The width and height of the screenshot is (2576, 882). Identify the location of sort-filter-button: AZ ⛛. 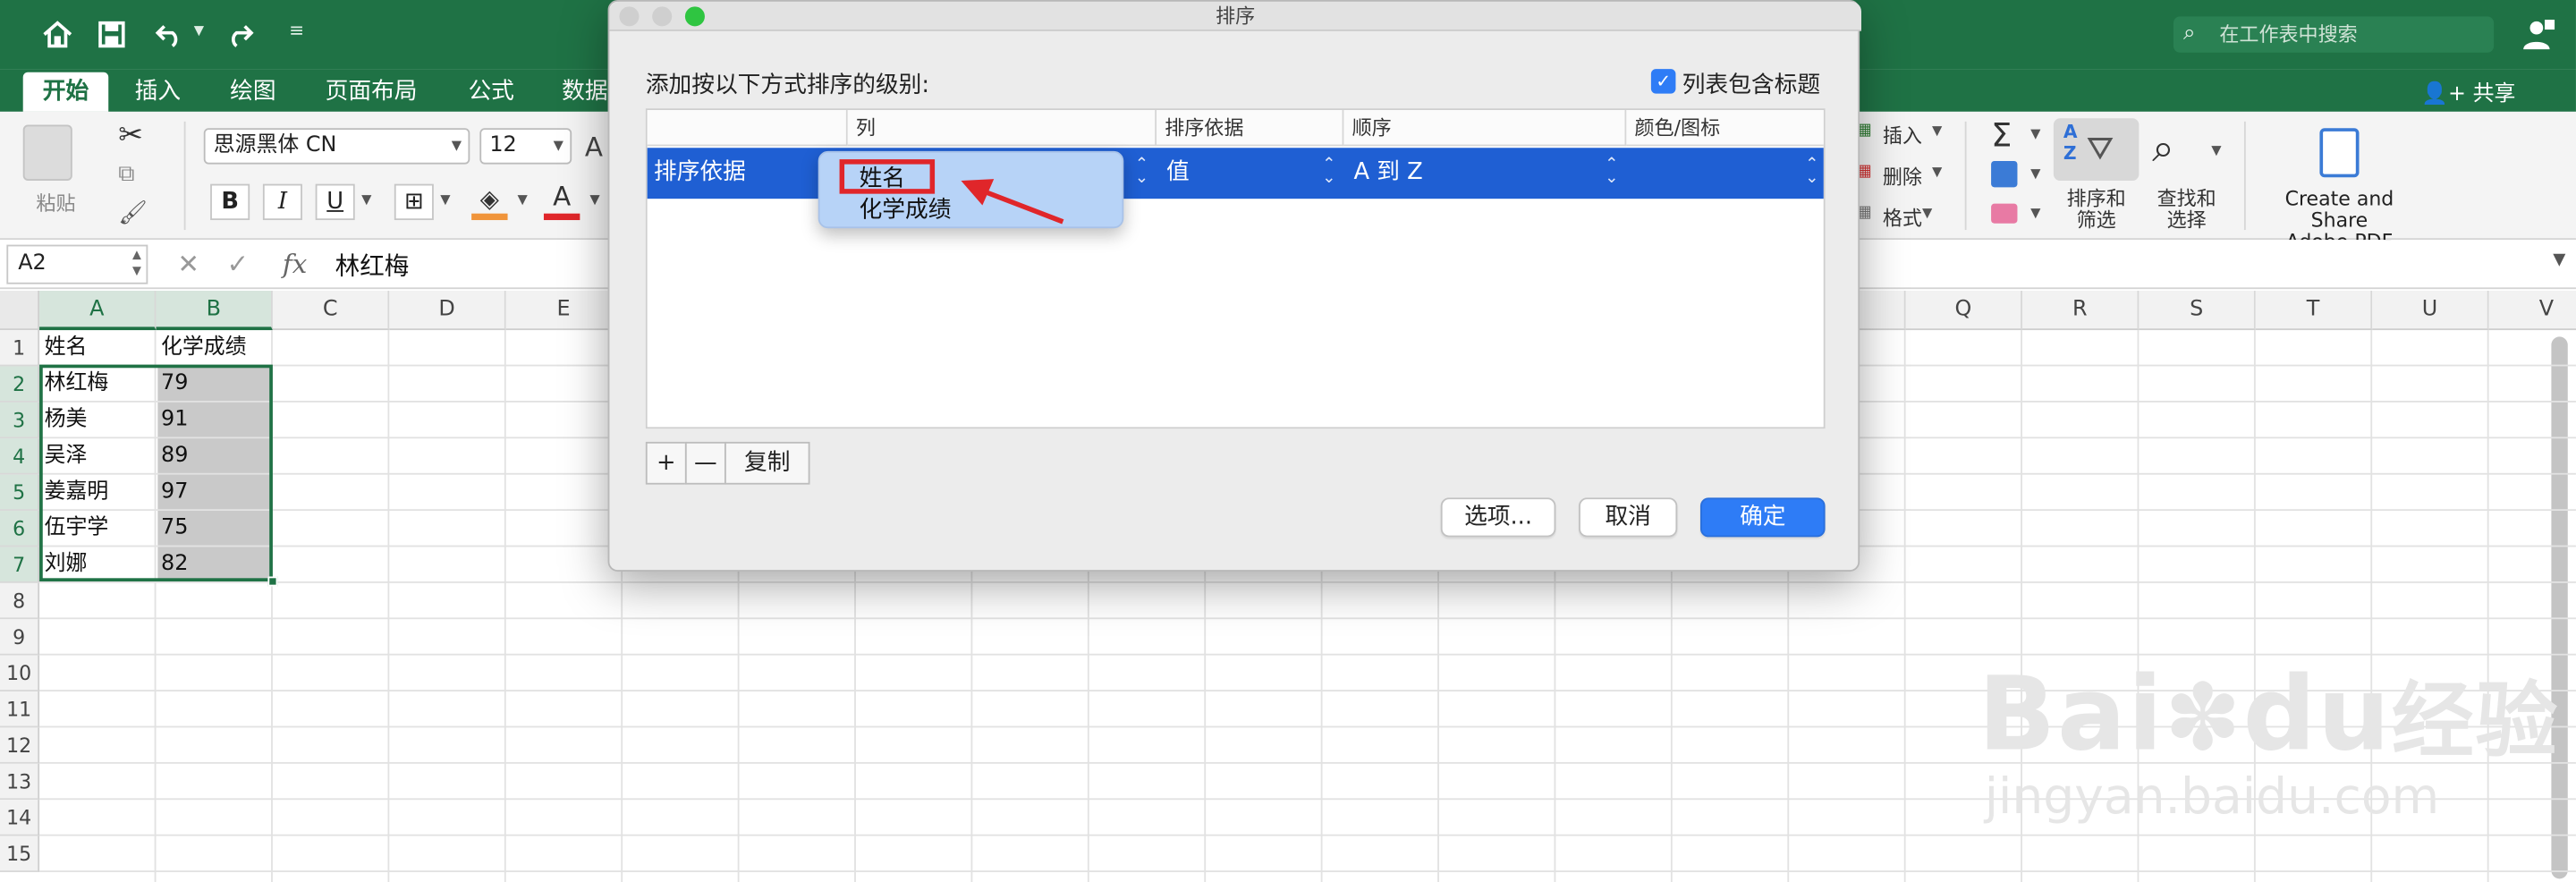
(2096, 149).